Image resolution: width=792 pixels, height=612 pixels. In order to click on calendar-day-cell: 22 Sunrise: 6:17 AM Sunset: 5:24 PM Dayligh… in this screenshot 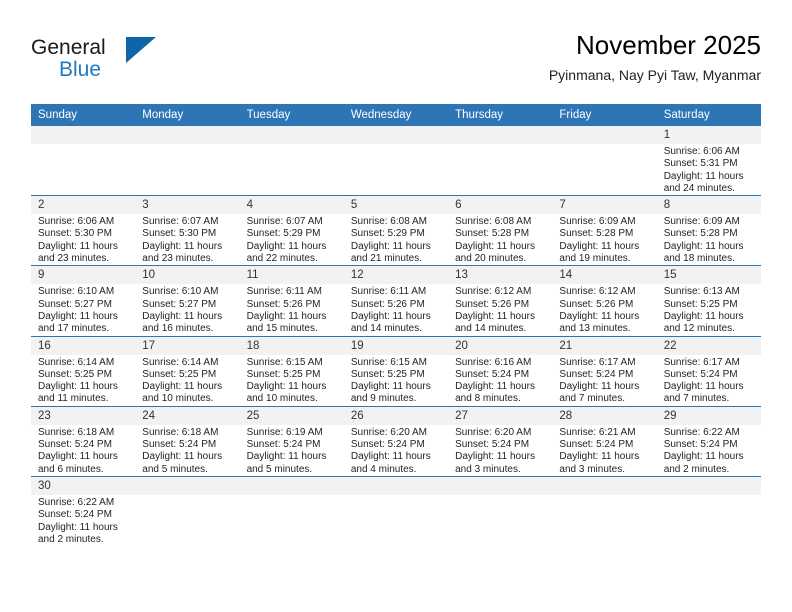, I will do `click(708, 371)`.